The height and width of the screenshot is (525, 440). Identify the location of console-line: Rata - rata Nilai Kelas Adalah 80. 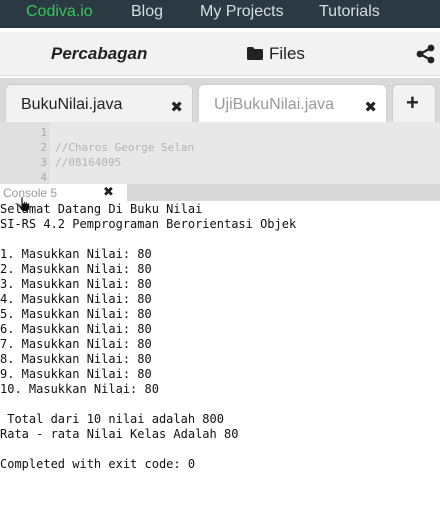
(119, 434).